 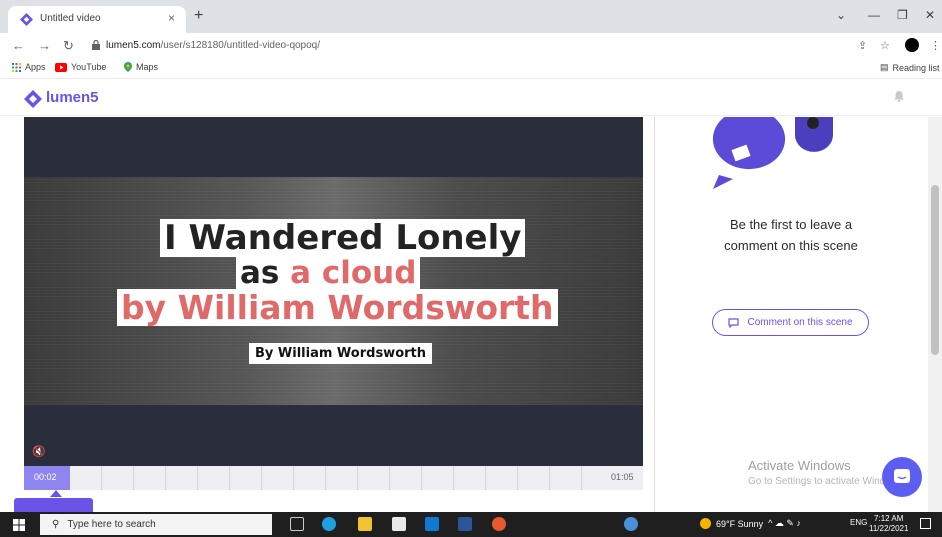 I want to click on mute-icon: 🔇, so click(x=39, y=451).